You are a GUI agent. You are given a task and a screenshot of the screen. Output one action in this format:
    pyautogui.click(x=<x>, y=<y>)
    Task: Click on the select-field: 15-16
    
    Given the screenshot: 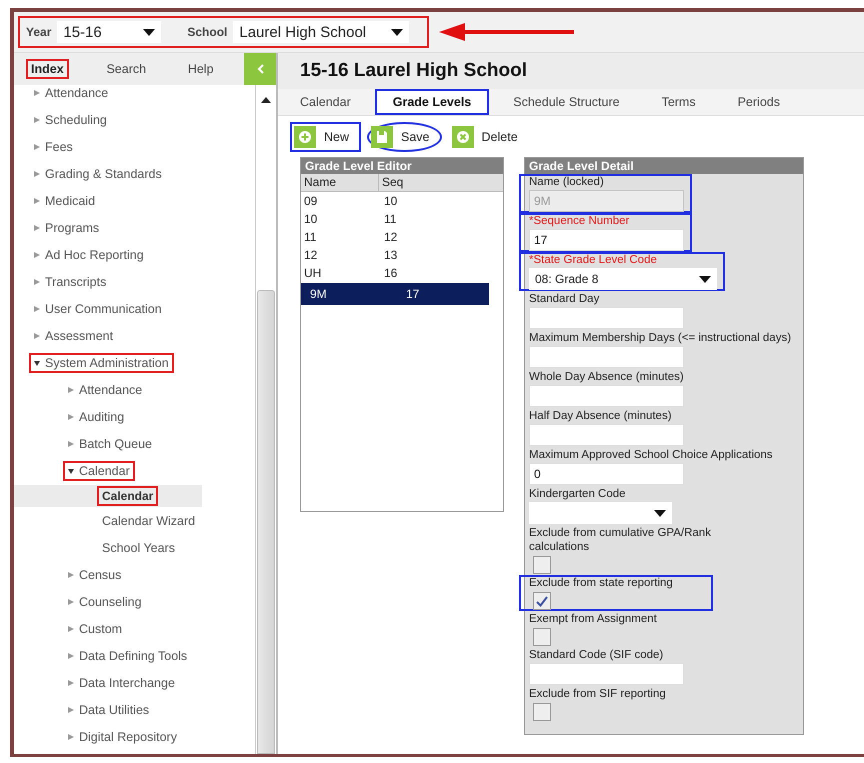 What is the action you would take?
    pyautogui.click(x=109, y=32)
    